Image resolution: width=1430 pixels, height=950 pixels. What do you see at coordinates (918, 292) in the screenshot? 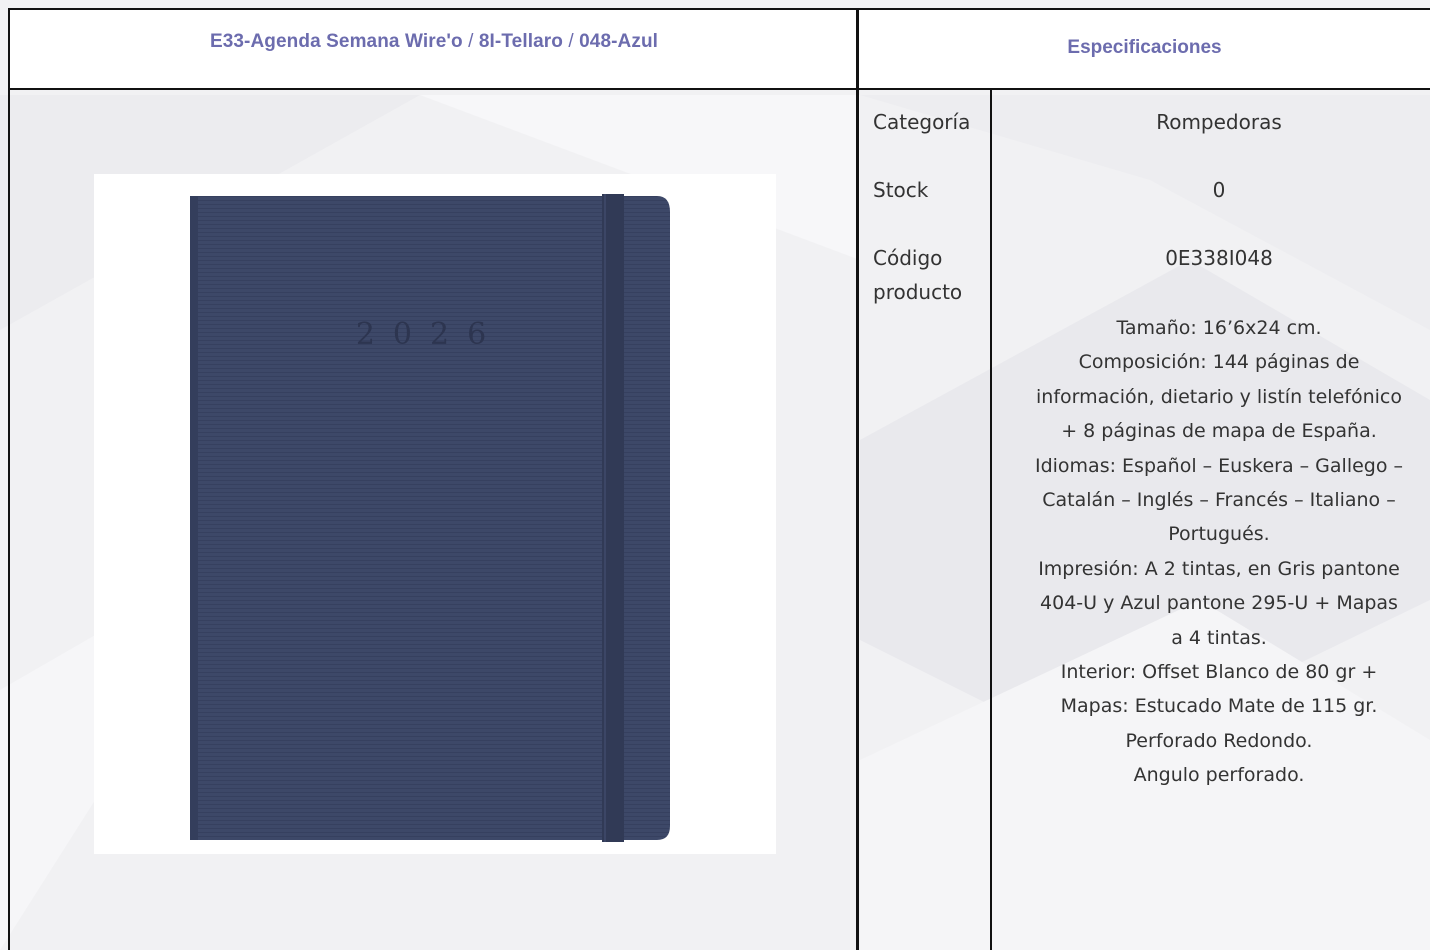
I see `code-label-line2: producto` at bounding box center [918, 292].